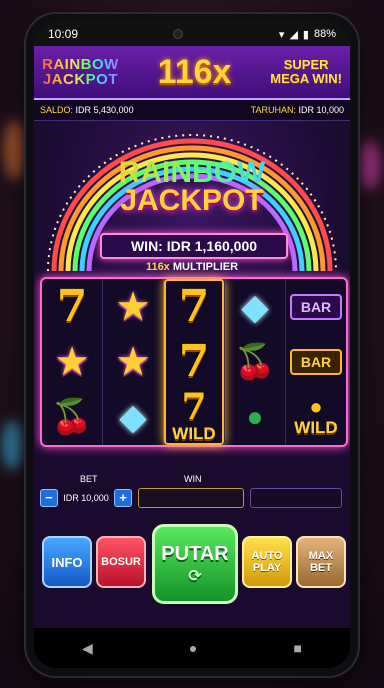 Image resolution: width=384 pixels, height=688 pixels. I want to click on banner-jackpot-line1: RAINBOW, so click(80, 64).